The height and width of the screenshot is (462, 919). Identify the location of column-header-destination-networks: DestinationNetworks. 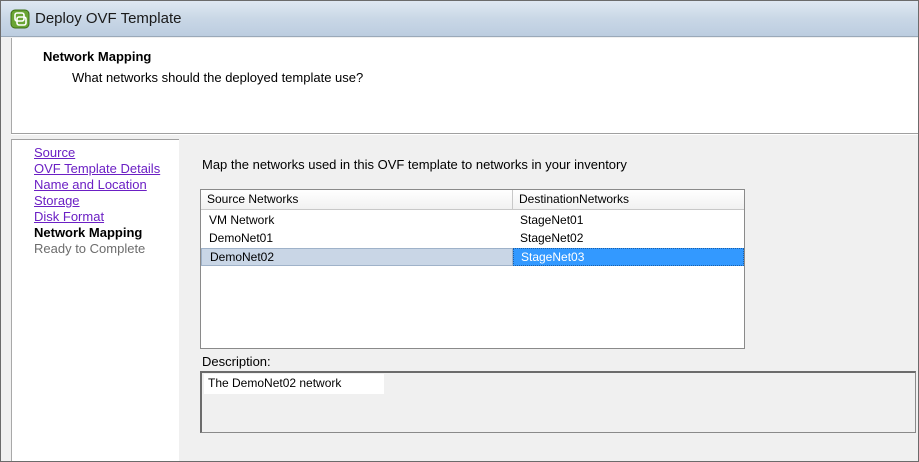
(628, 199).